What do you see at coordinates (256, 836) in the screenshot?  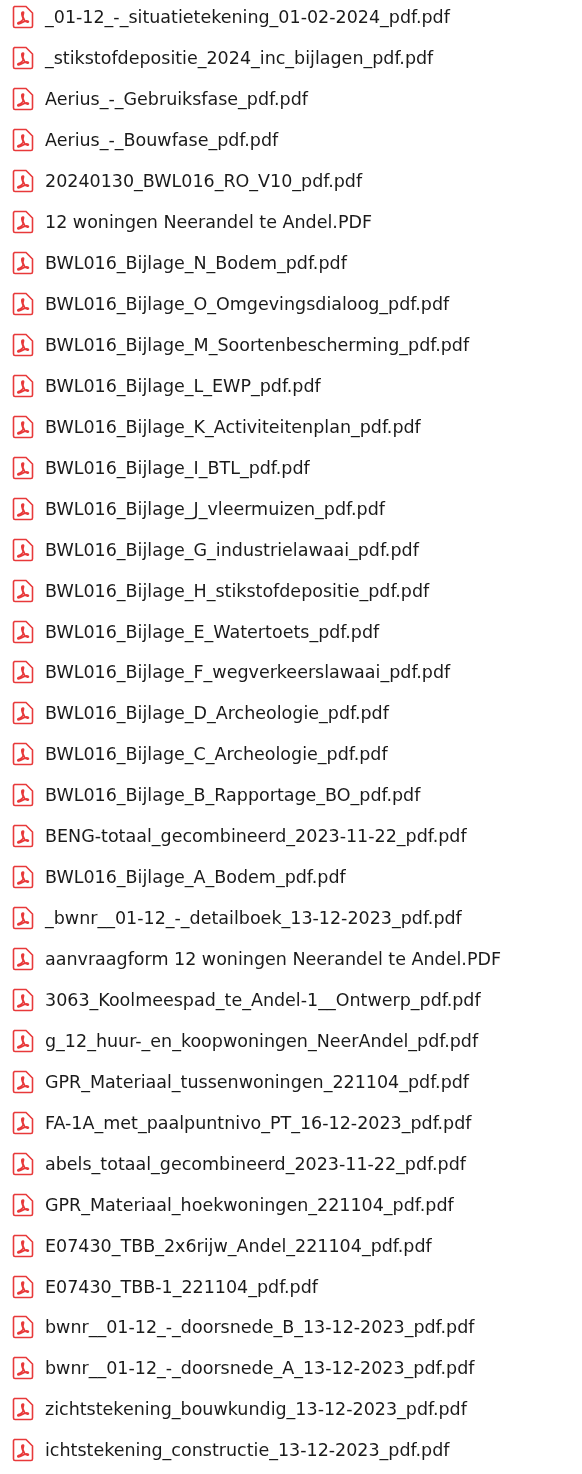 I see `file-name: BENG-totaal_gecombineerd_2023-11-22_pdf.pdf` at bounding box center [256, 836].